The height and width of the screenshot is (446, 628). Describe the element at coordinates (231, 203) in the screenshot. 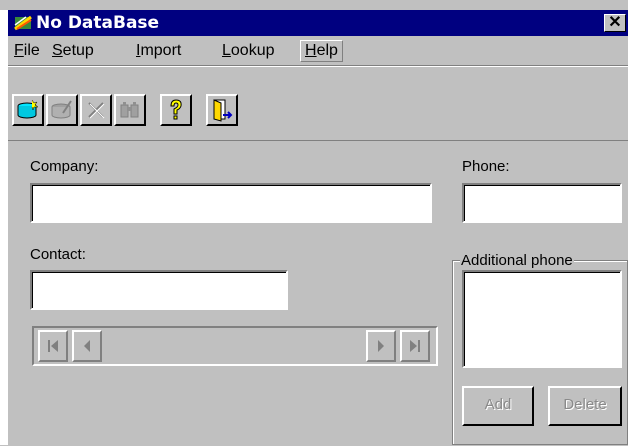

I see `company-input` at that location.